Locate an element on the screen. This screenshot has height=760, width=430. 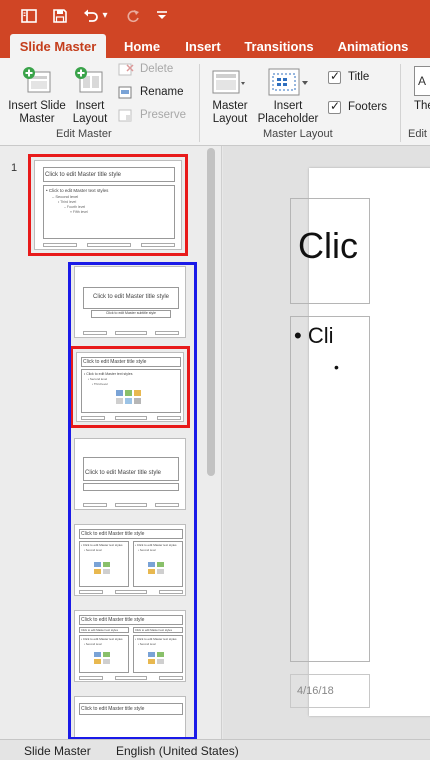
title-checkbox-label: Title is located at coordinates (359, 77).